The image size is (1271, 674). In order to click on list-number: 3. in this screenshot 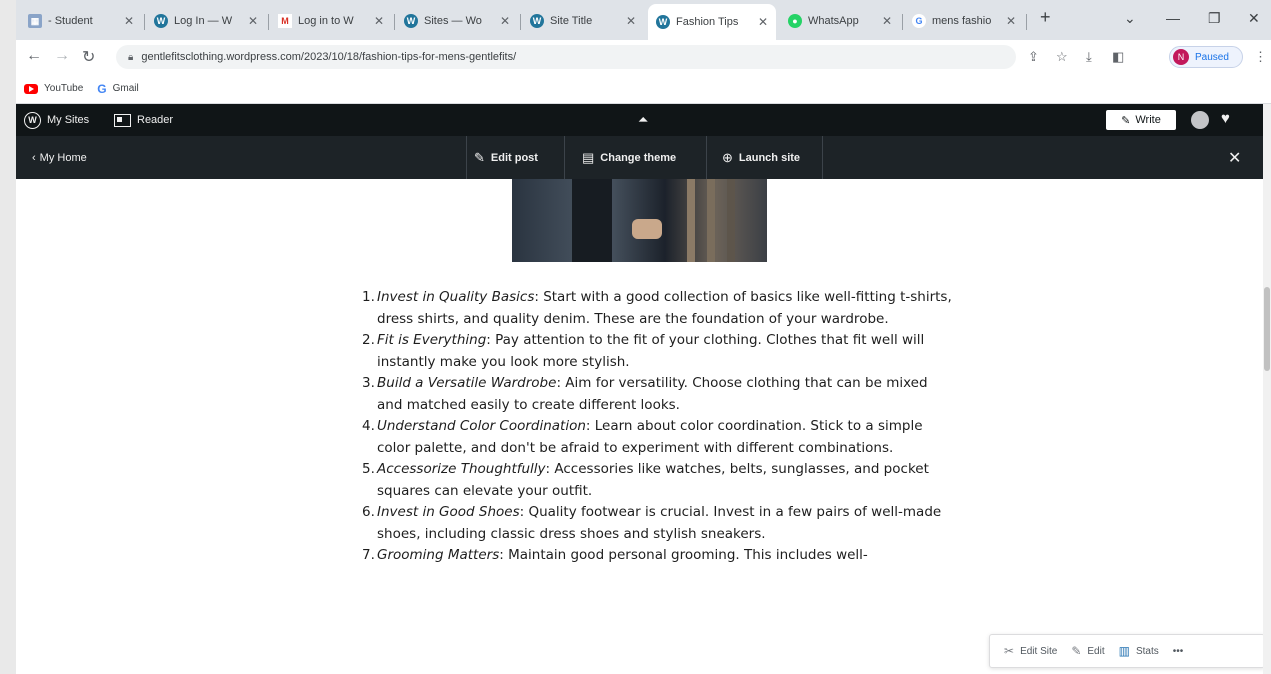, I will do `click(368, 383)`.